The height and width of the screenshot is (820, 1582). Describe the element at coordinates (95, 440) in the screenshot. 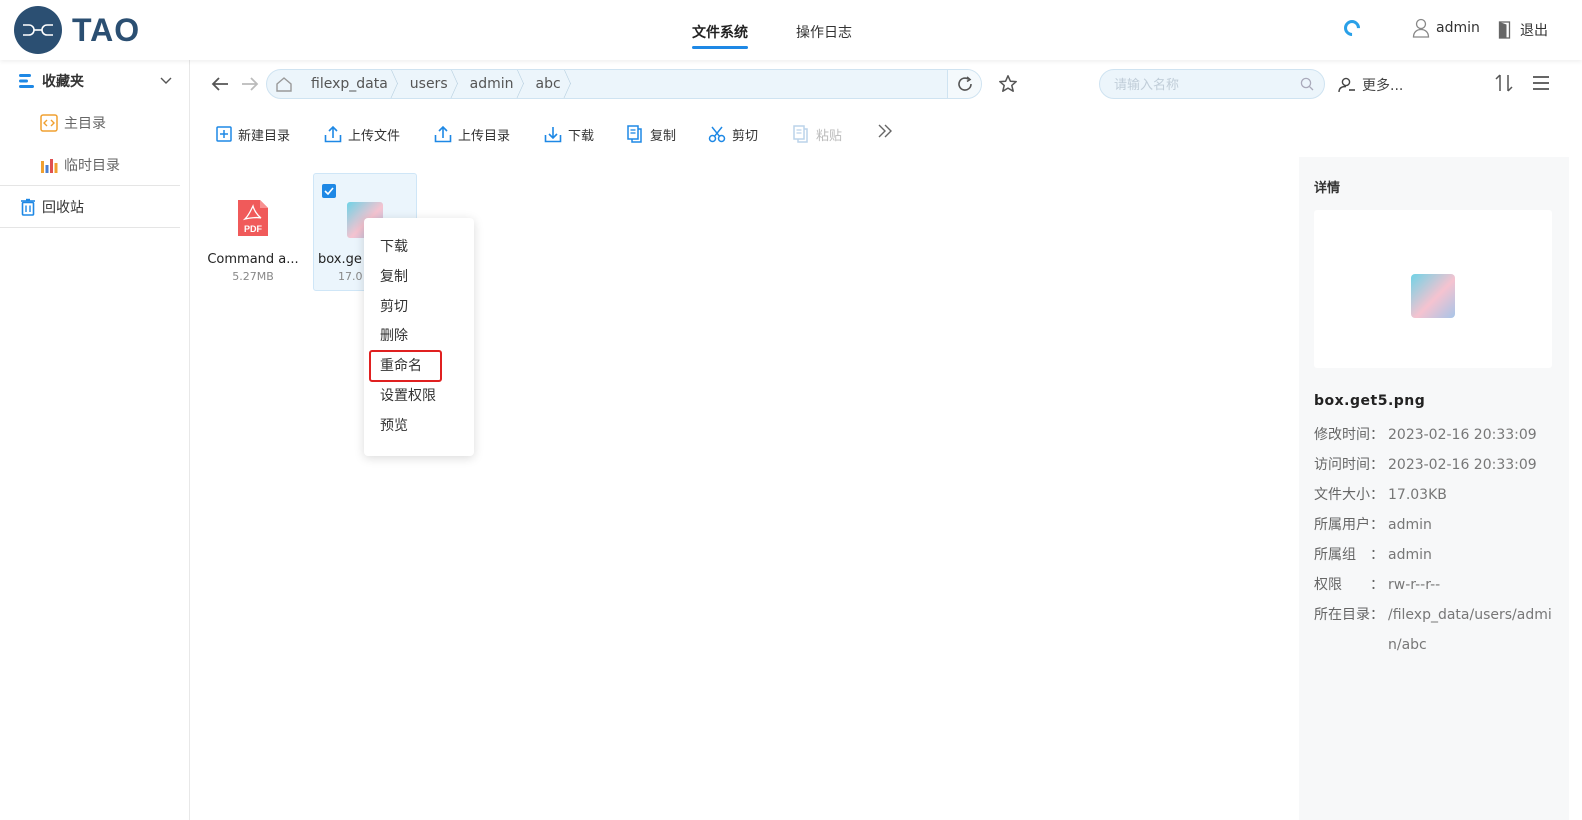

I see `sidebar: 收藏夹 主目录 临时目录 回收站` at that location.